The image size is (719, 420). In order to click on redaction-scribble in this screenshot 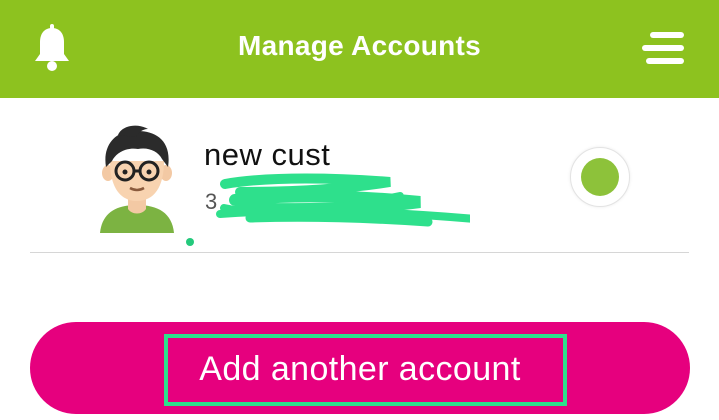, I will do `click(343, 200)`.